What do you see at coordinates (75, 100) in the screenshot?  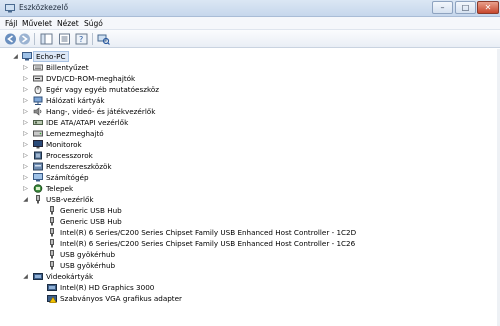 I see `tree-item-label: Hálózati kártyák` at bounding box center [75, 100].